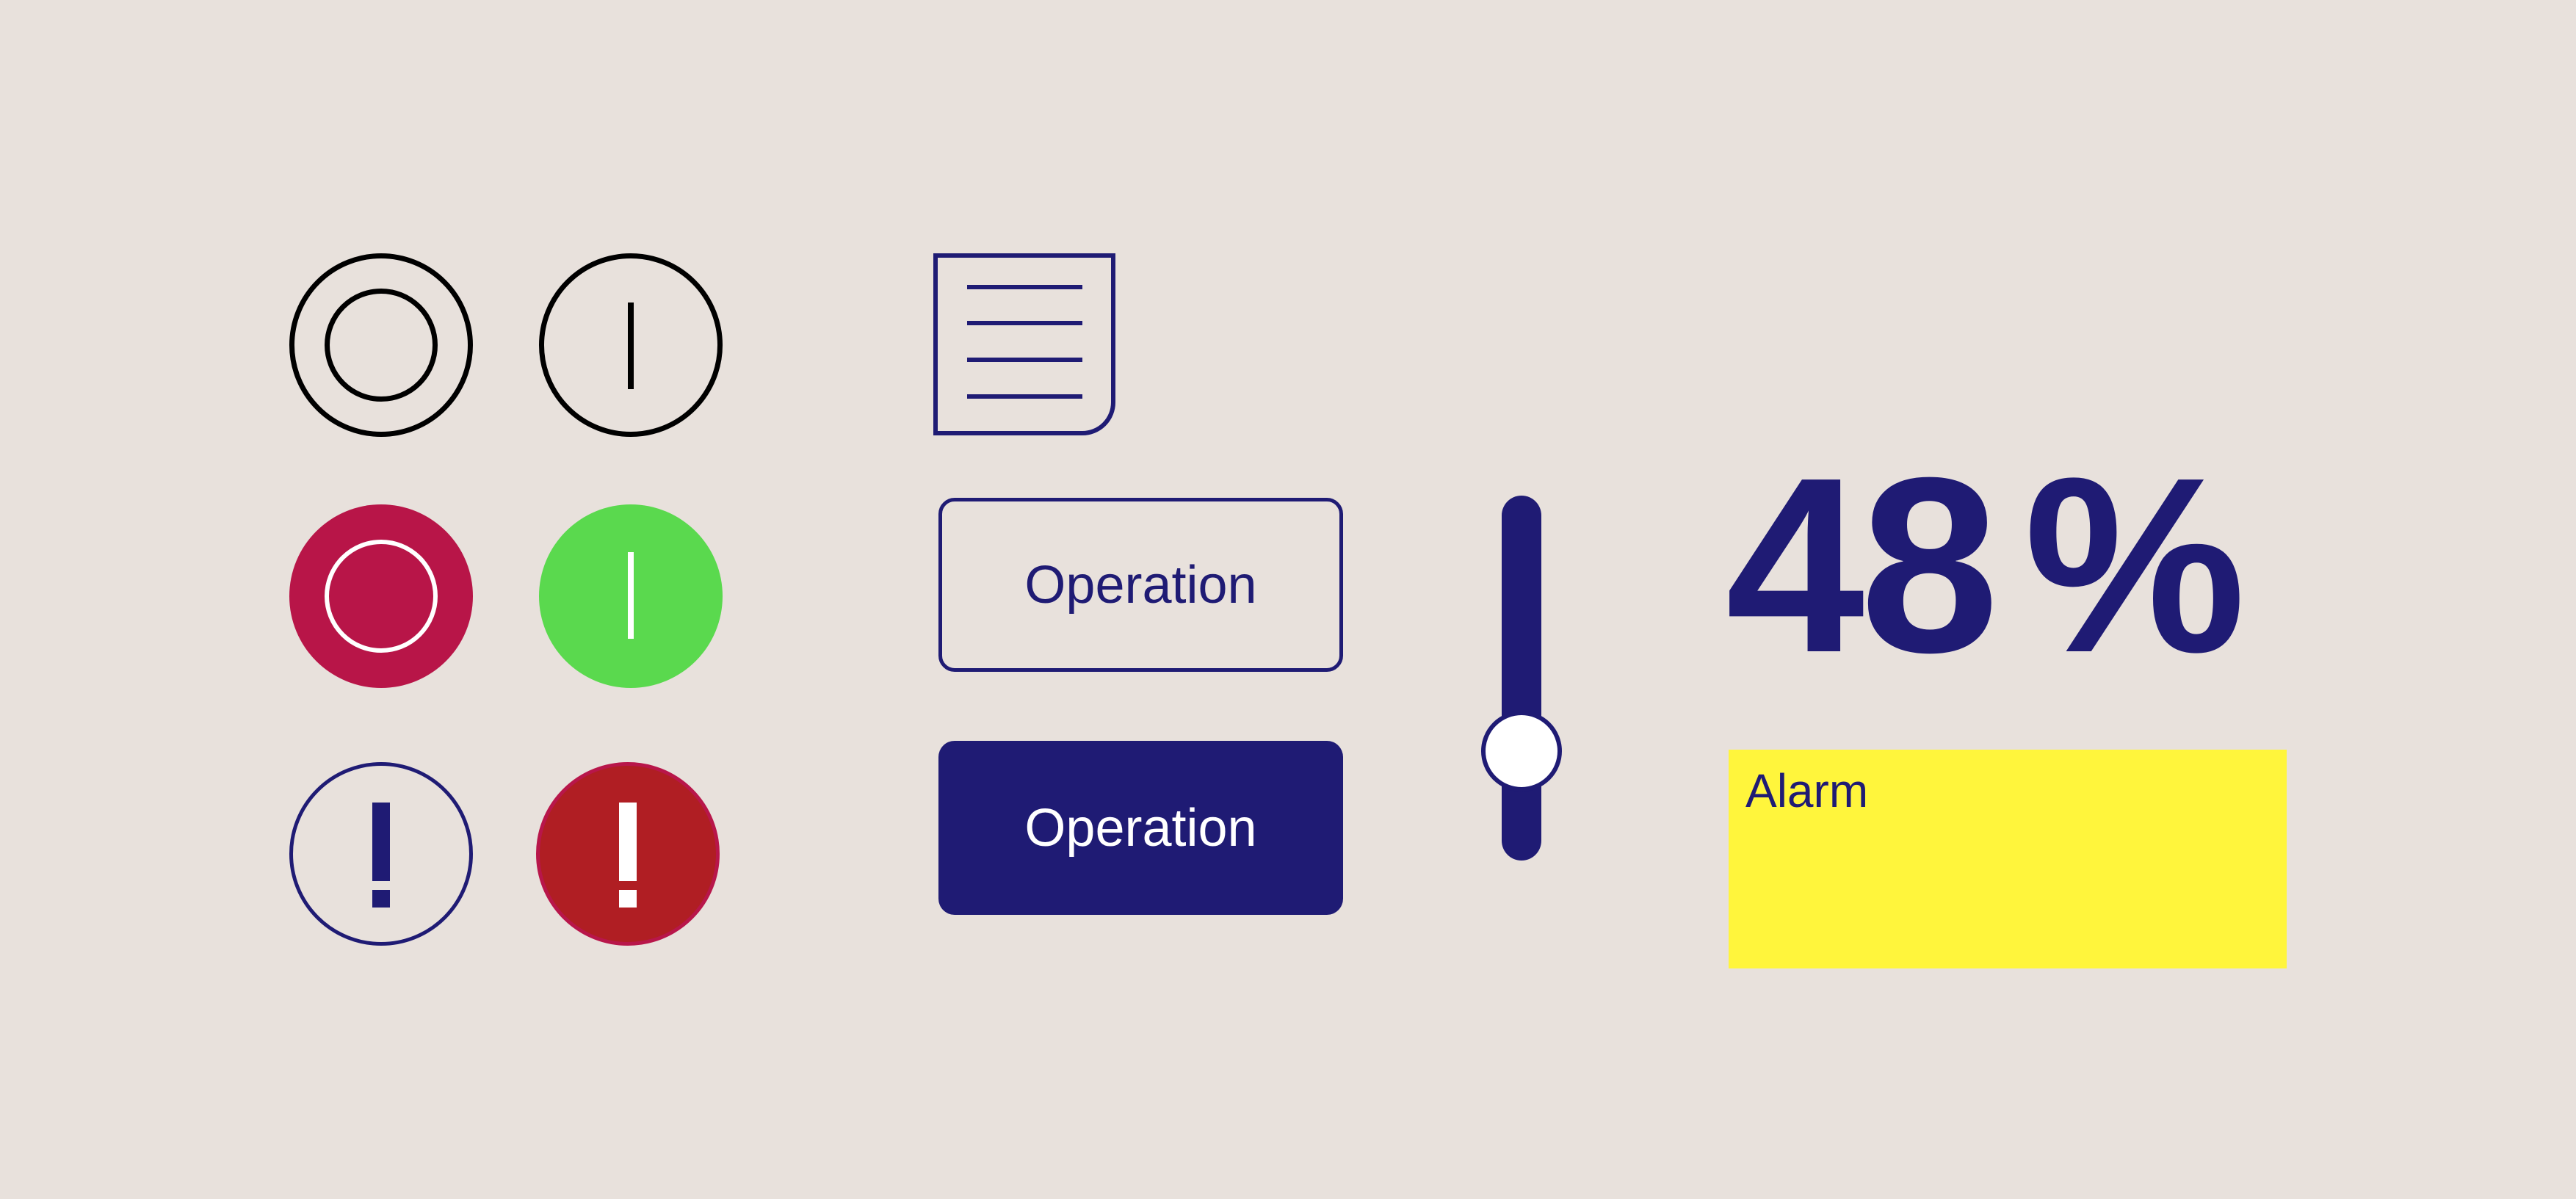 The image size is (2576, 1199). I want to click on operation-filled-button: Operation, so click(1140, 828).